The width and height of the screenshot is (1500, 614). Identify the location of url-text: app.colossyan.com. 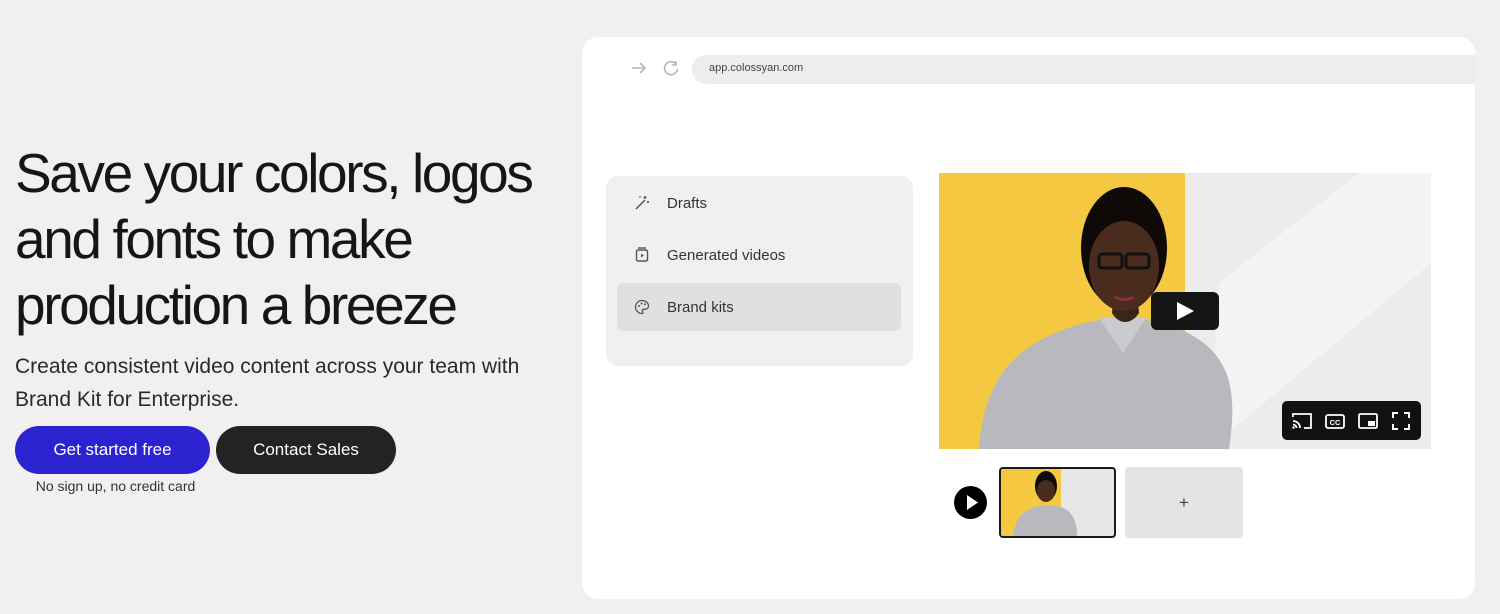
(756, 68).